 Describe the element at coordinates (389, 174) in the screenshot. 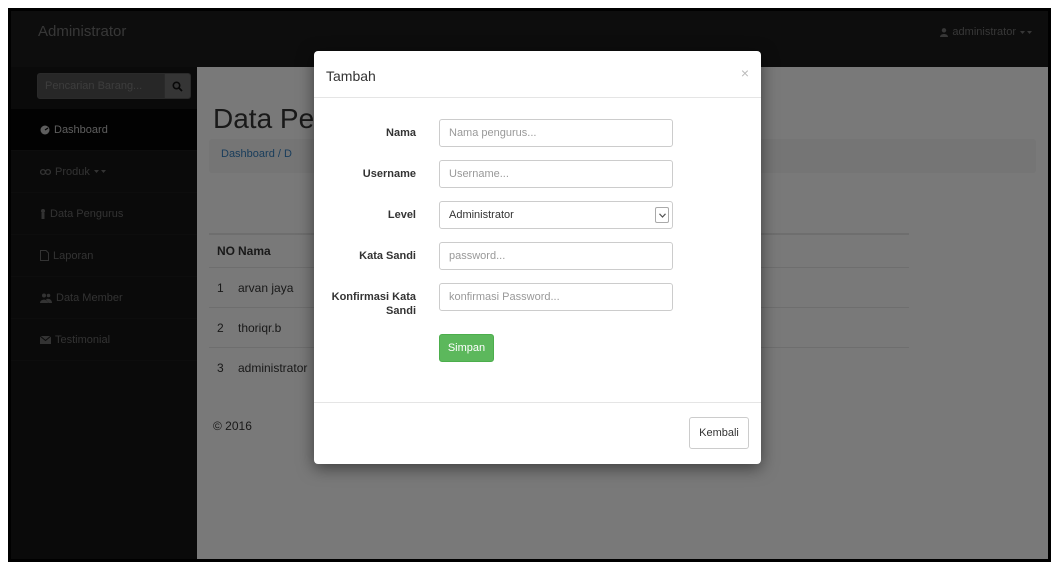

I see `username-label: Username` at that location.